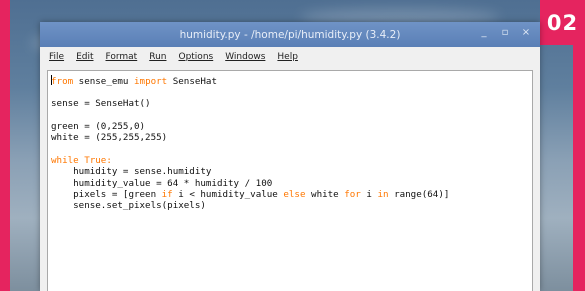 The image size is (585, 291). Describe the element at coordinates (109, 137) in the screenshot. I see `code-line: white = (255,255,255)` at that location.